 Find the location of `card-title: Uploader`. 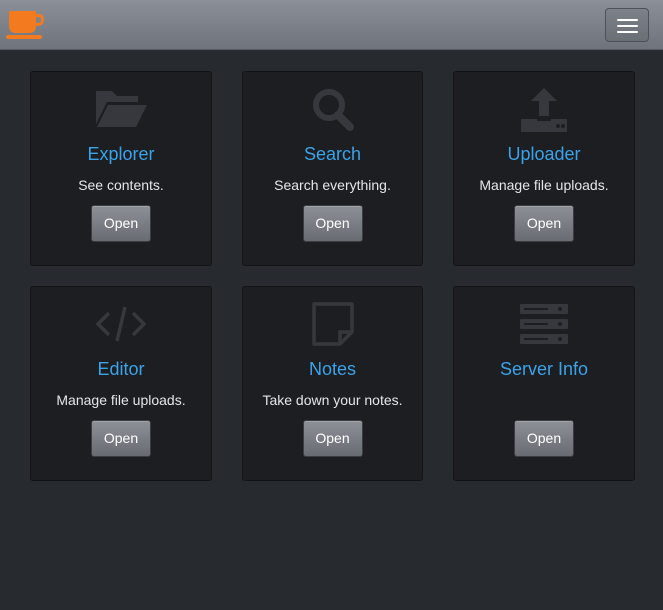

card-title: Uploader is located at coordinates (544, 154).